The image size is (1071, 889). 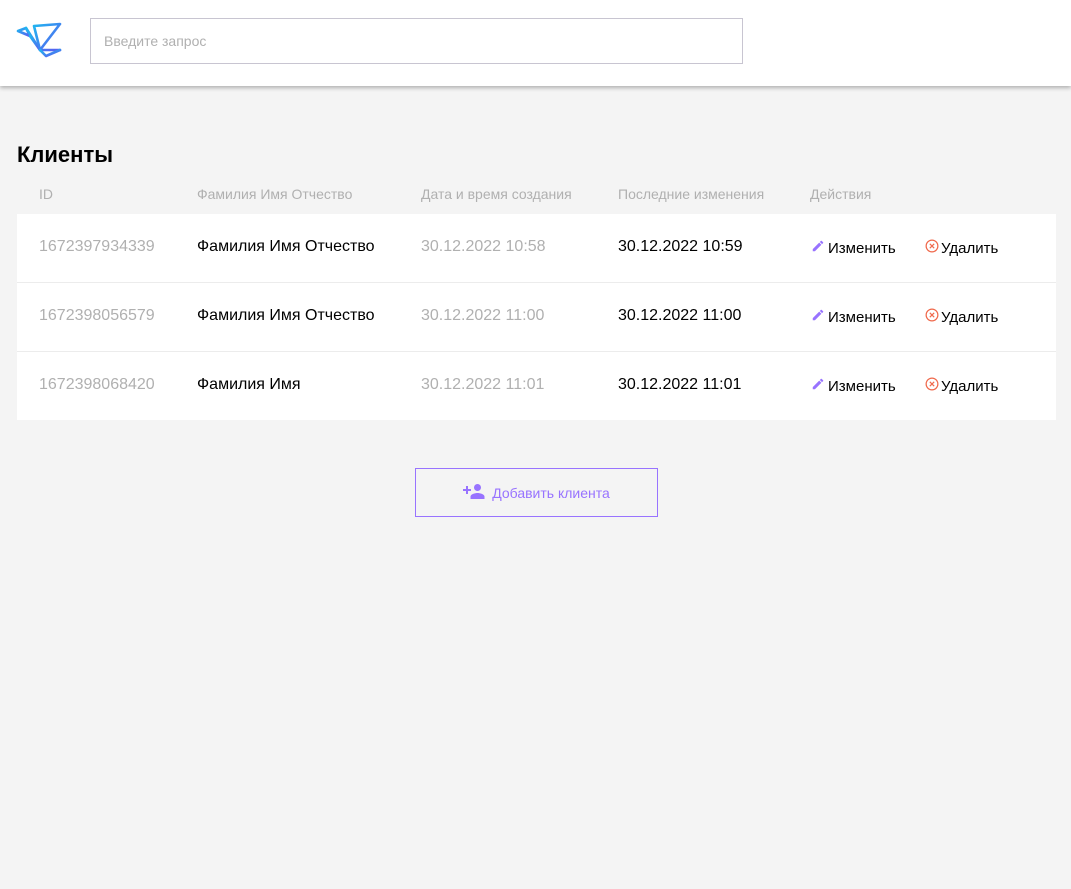 I want to click on top-bar, so click(x=535, y=43).